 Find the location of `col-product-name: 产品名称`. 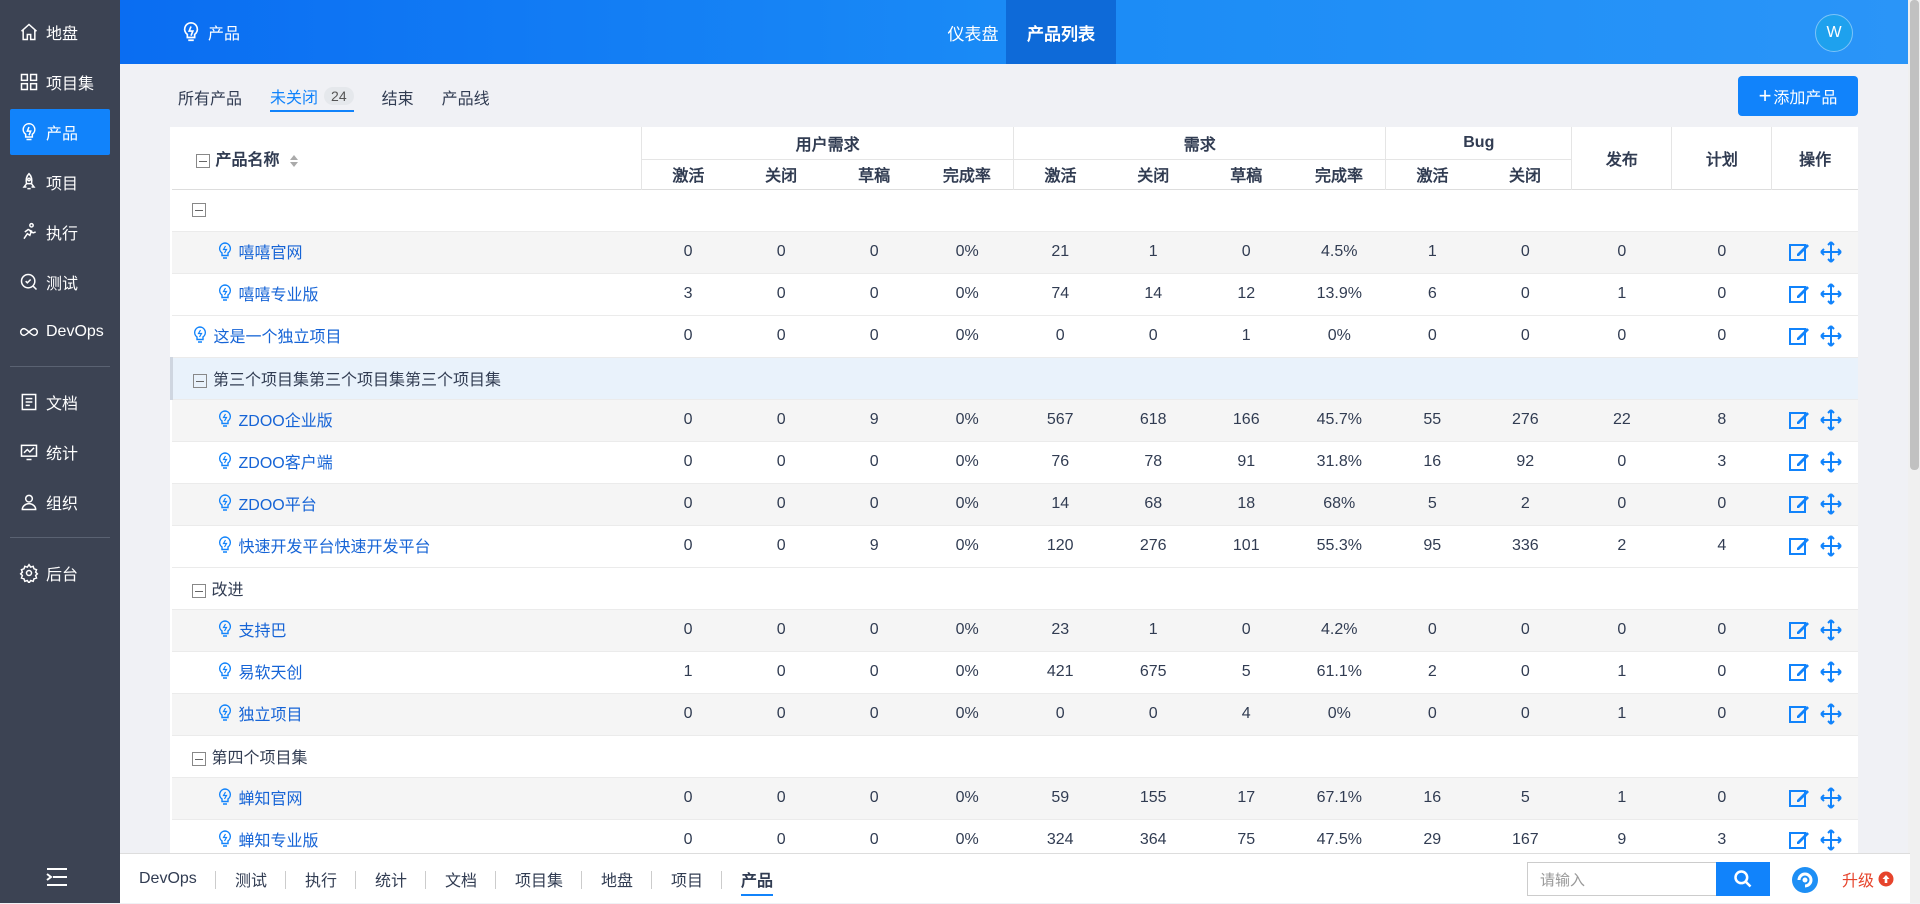

col-product-name: 产品名称 is located at coordinates (407, 158).